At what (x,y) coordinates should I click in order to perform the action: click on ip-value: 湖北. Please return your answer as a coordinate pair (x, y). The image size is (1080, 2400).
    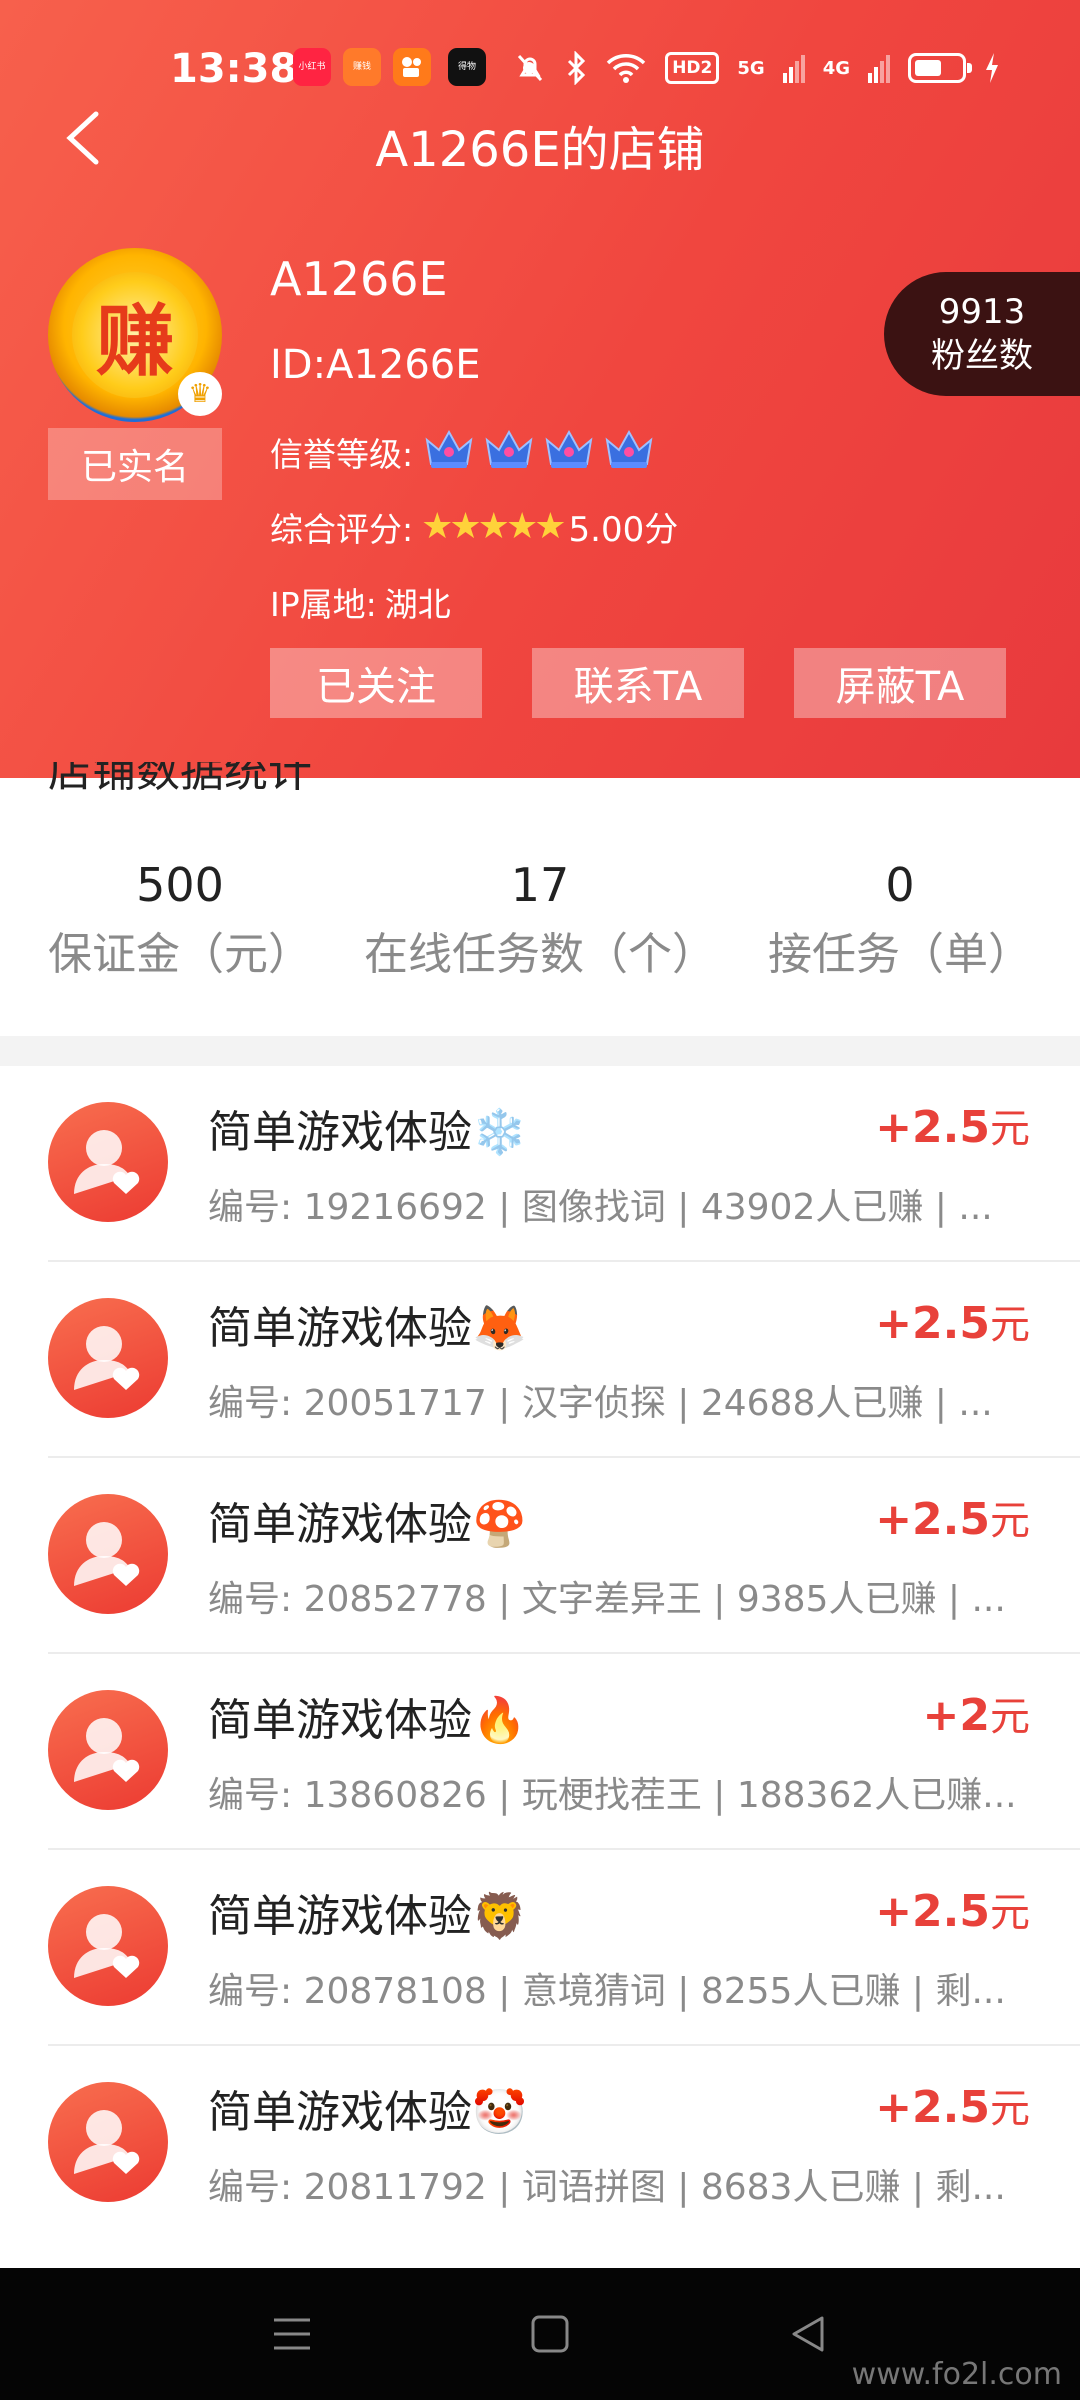
    Looking at the image, I should click on (417, 604).